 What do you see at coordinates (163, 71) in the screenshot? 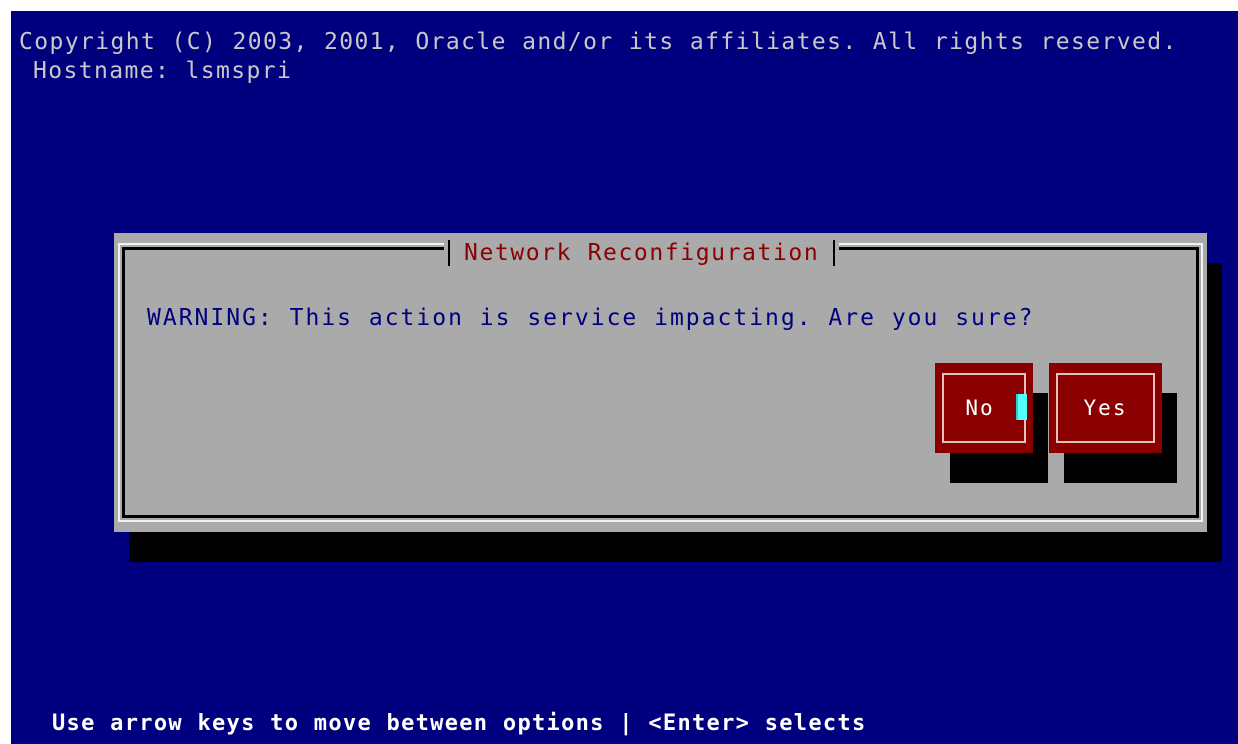
I see `hostname-text: Hostname: lsmspri` at bounding box center [163, 71].